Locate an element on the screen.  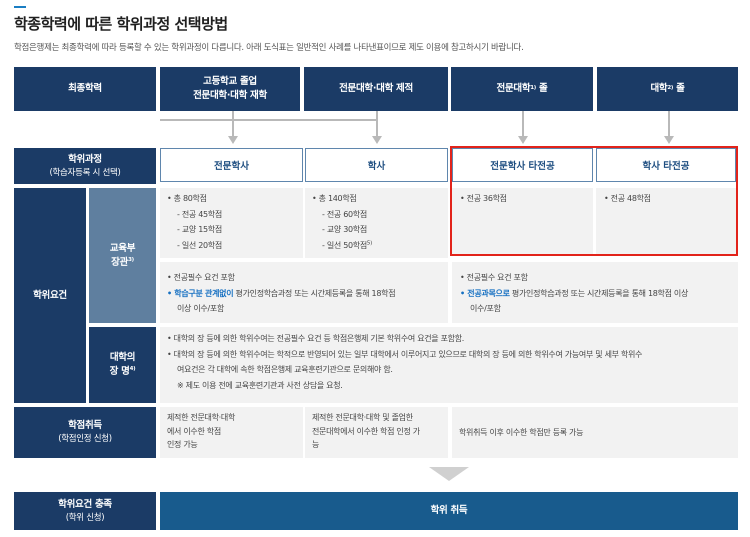
ministry-label-line2-text: 장관 is located at coordinates (120, 262).